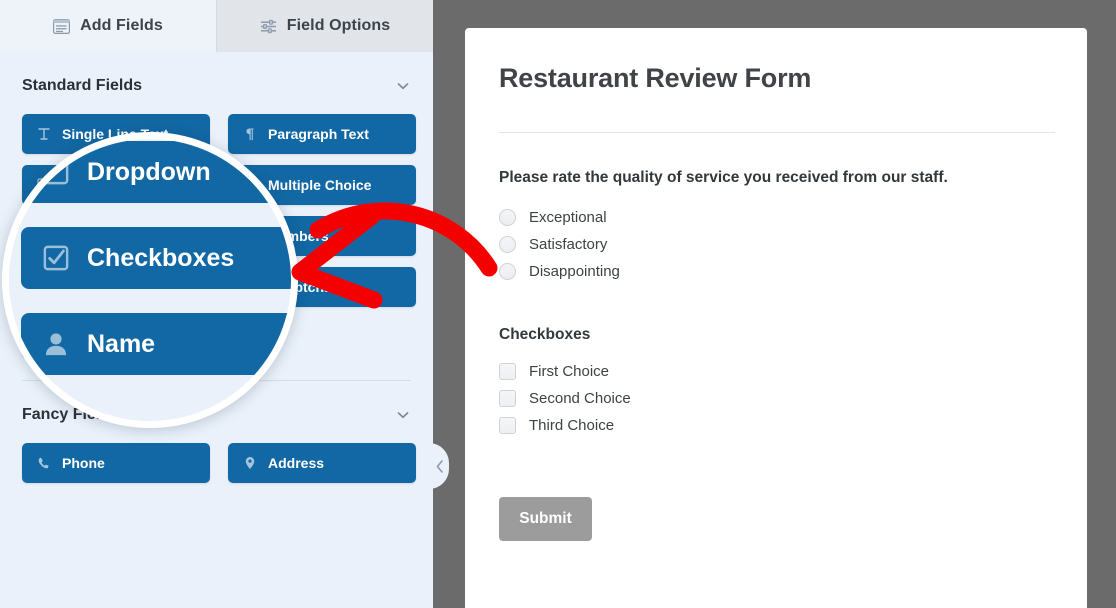  I want to click on magnified-field-button-checkboxes: Checkboxes, so click(156, 258).